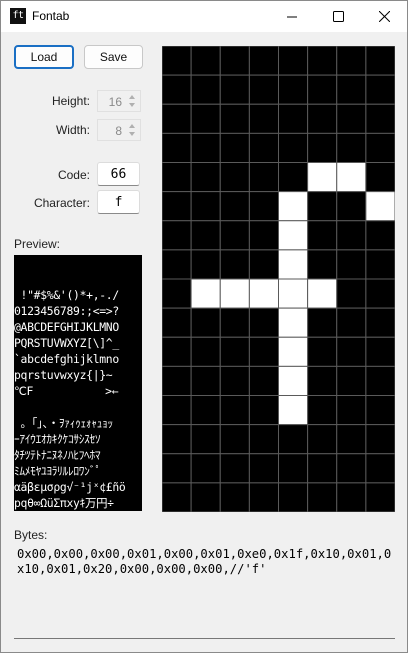 This screenshot has height=653, width=408. I want to click on width-spinbox: 8, so click(119, 130).